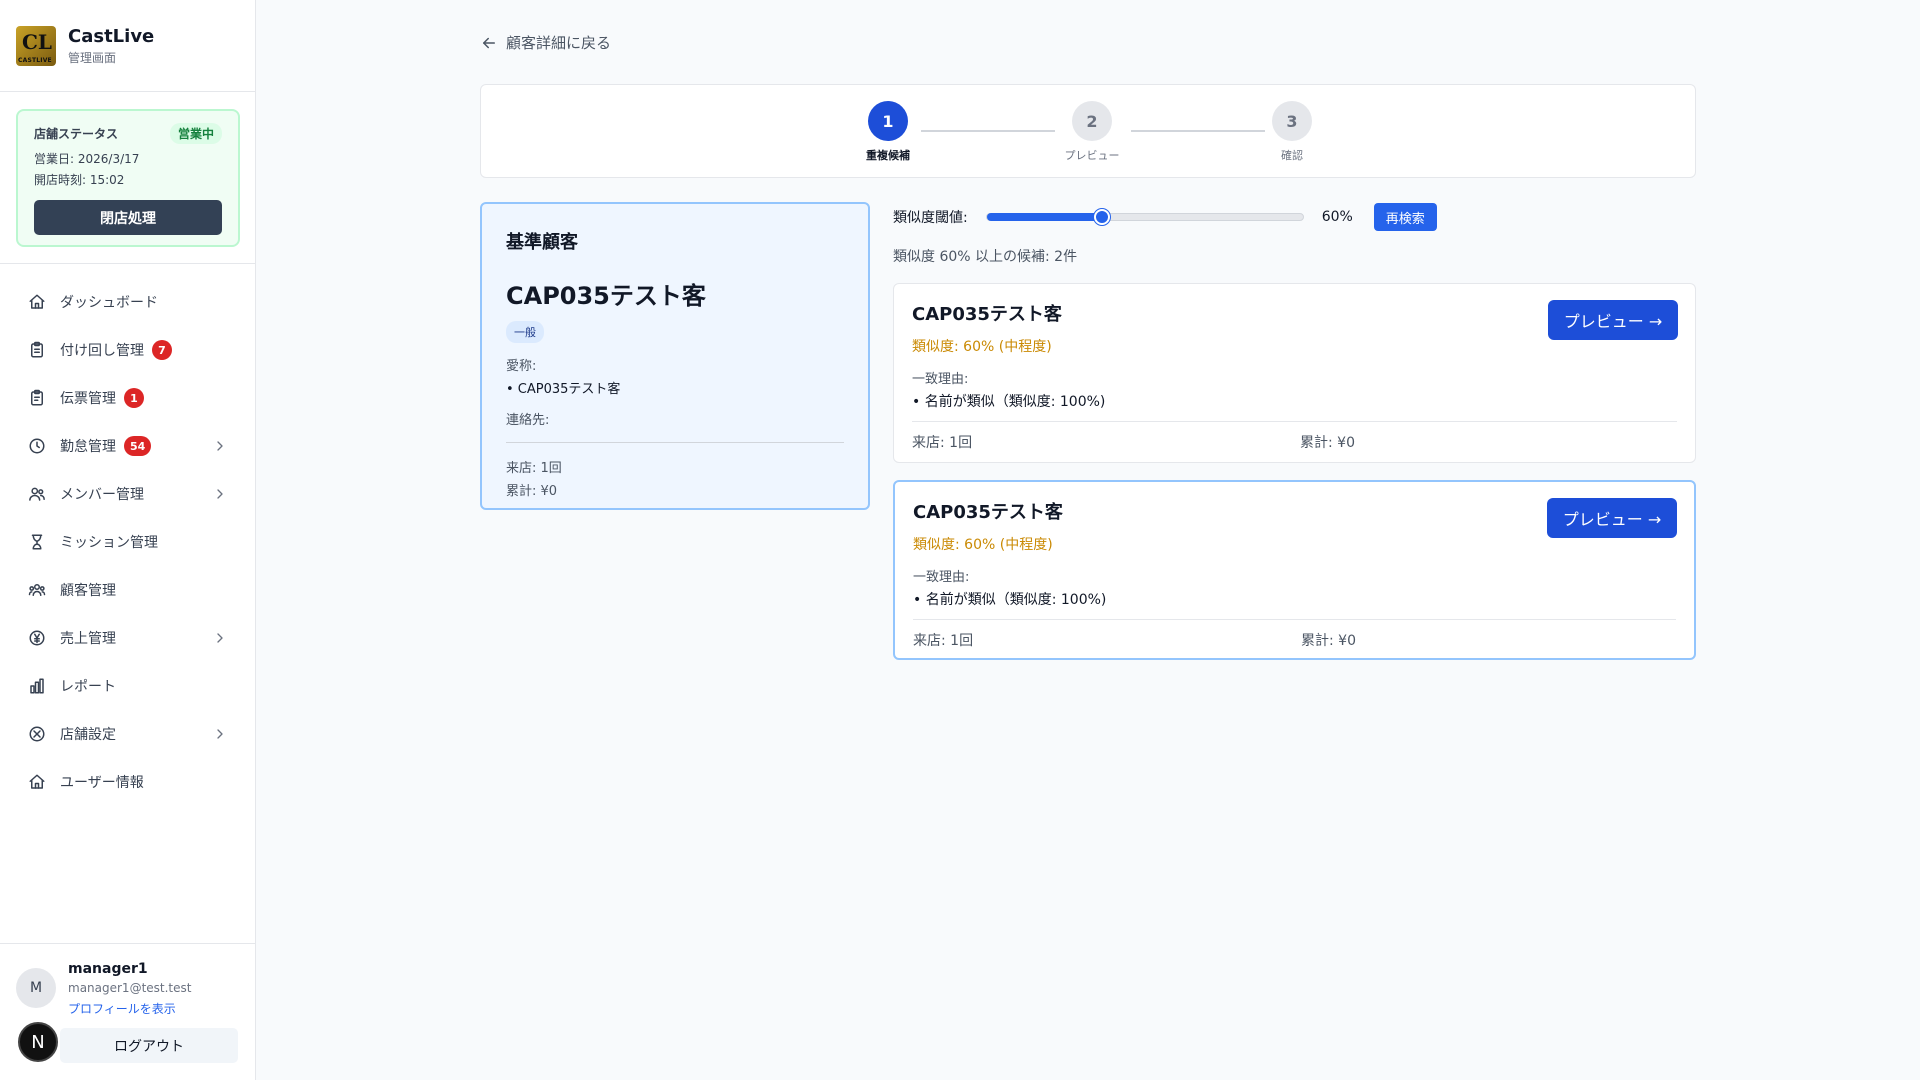 The width and height of the screenshot is (1920, 1080). Describe the element at coordinates (542, 242) in the screenshot. I see `base-customer-heading: 基準顧客` at that location.